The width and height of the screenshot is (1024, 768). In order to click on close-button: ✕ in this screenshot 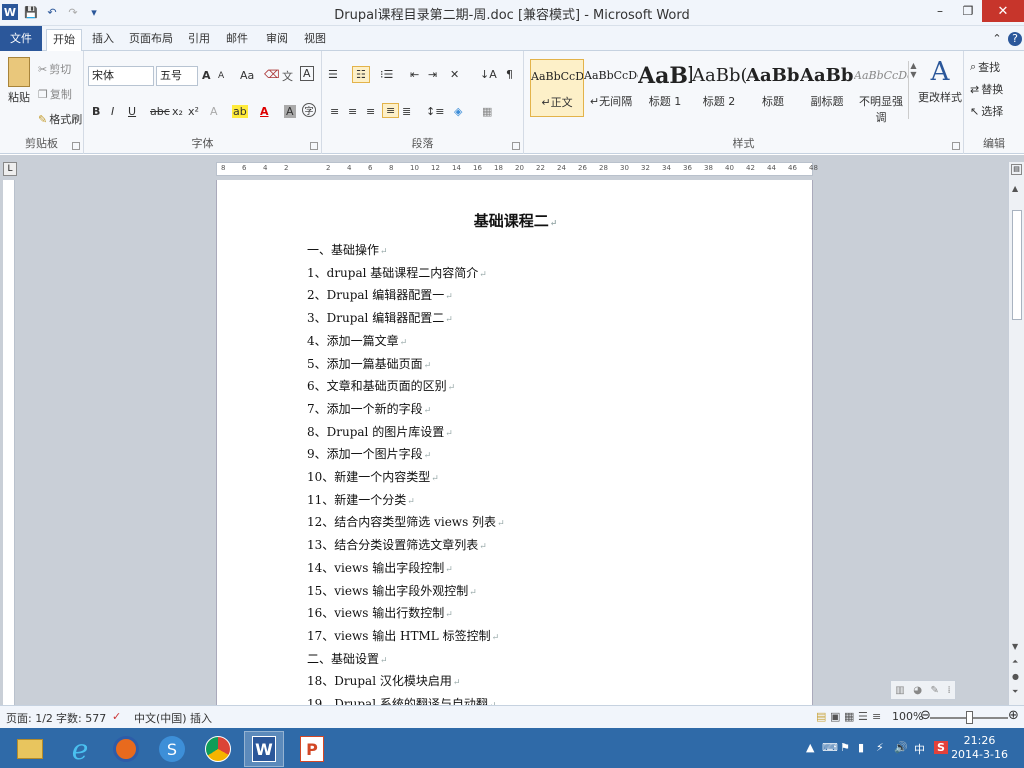, I will do `click(1003, 11)`.